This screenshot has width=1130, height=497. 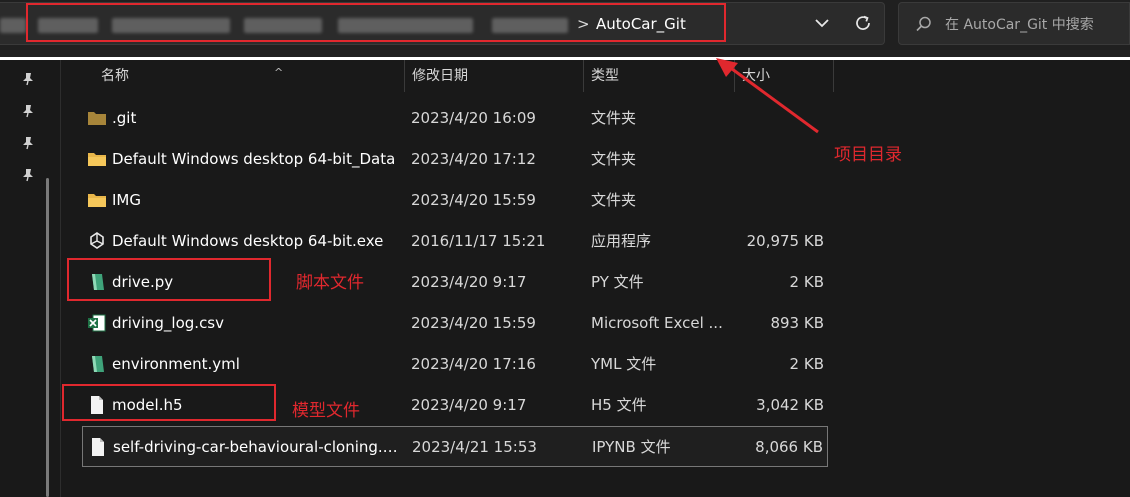 What do you see at coordinates (767, 96) in the screenshot?
I see `annotation-arrow` at bounding box center [767, 96].